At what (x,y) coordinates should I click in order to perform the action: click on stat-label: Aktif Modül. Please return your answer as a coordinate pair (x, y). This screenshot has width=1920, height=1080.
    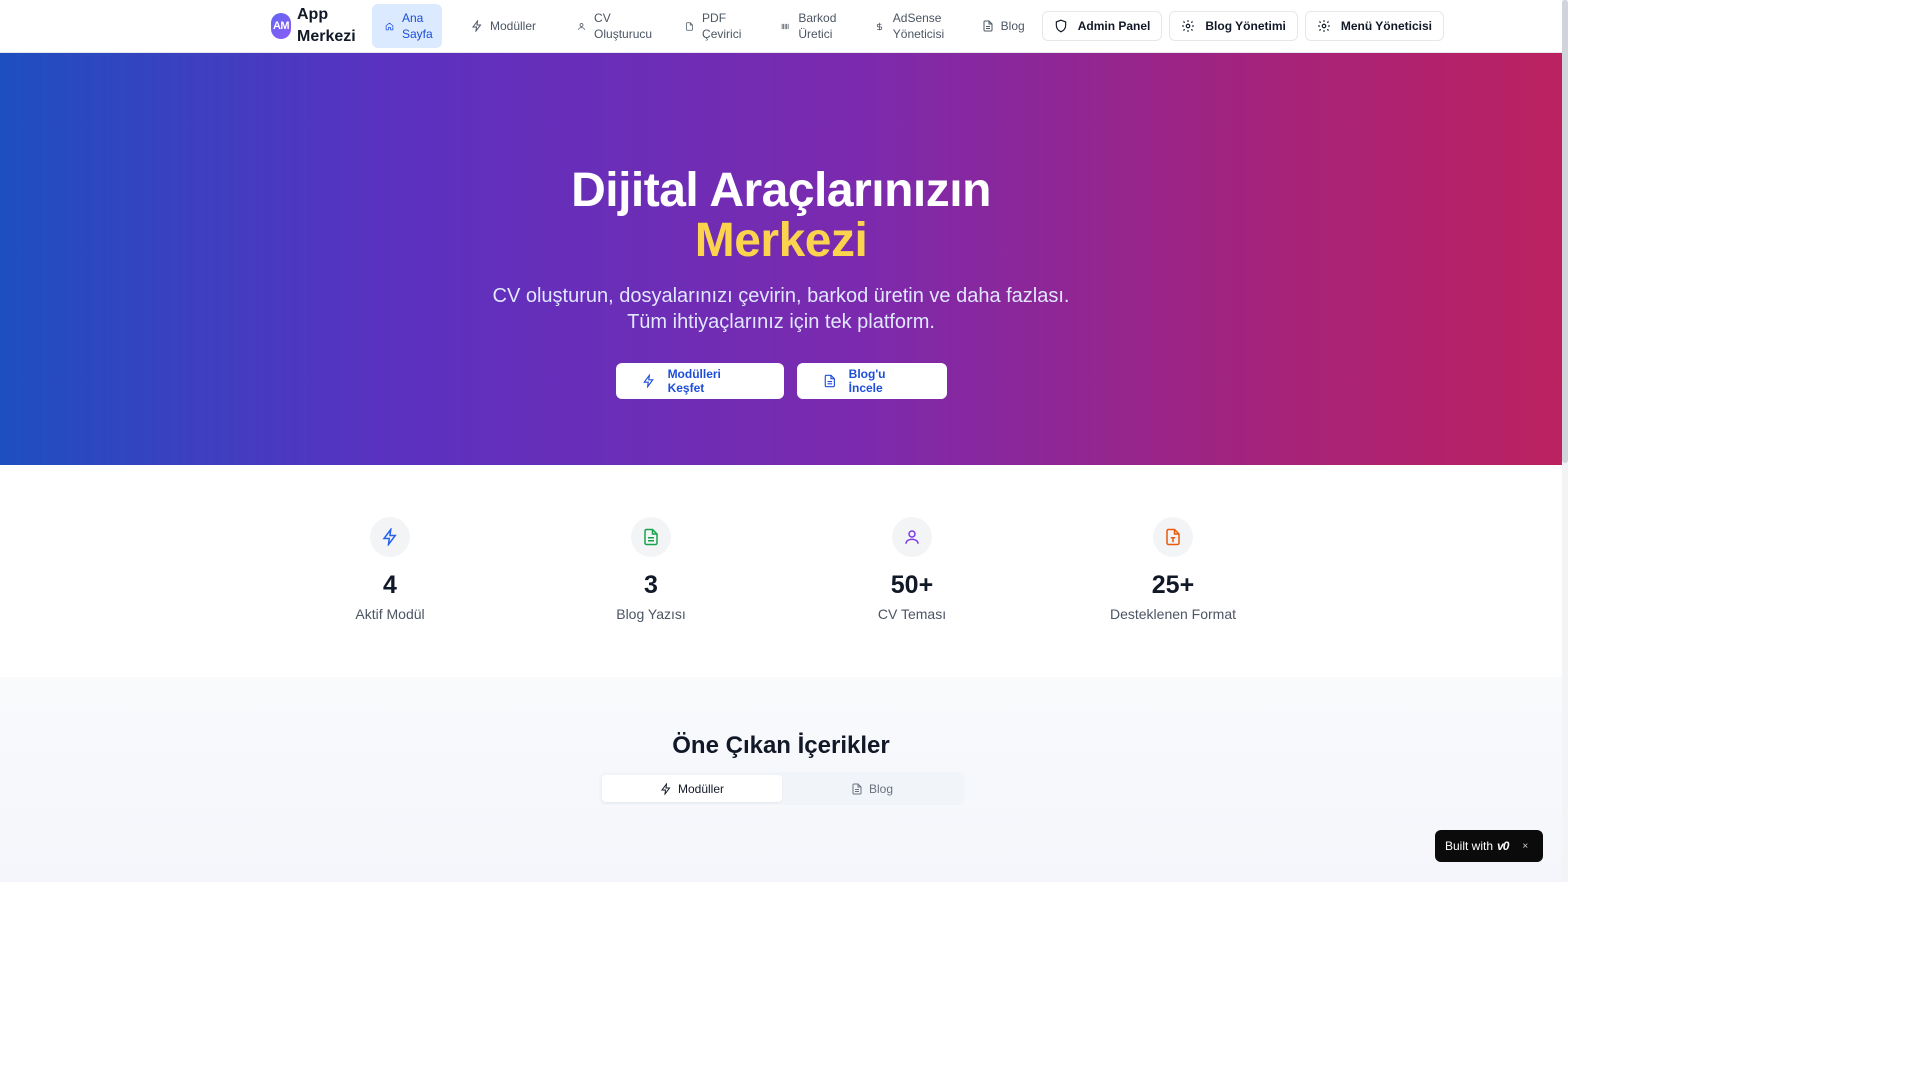
    Looking at the image, I should click on (390, 614).